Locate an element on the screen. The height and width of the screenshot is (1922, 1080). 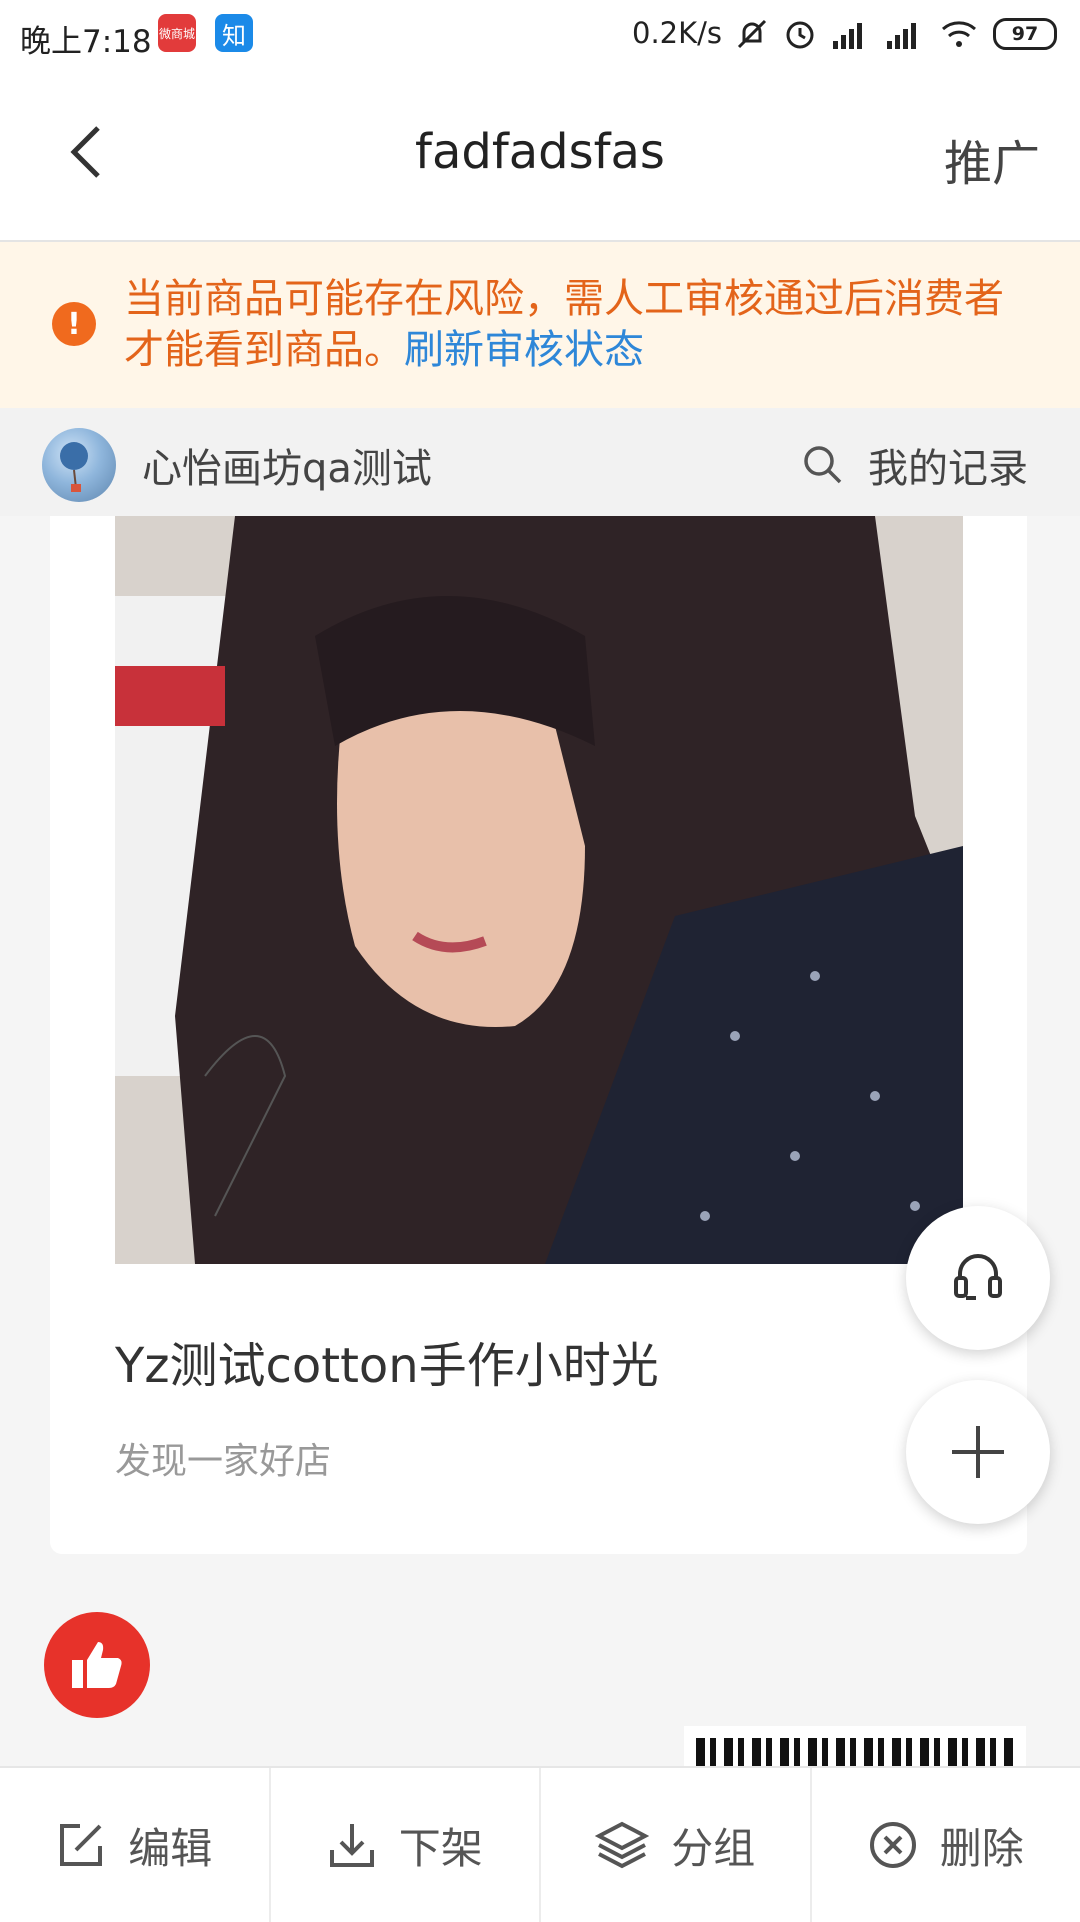
mute-bell-icon is located at coordinates (752, 34).